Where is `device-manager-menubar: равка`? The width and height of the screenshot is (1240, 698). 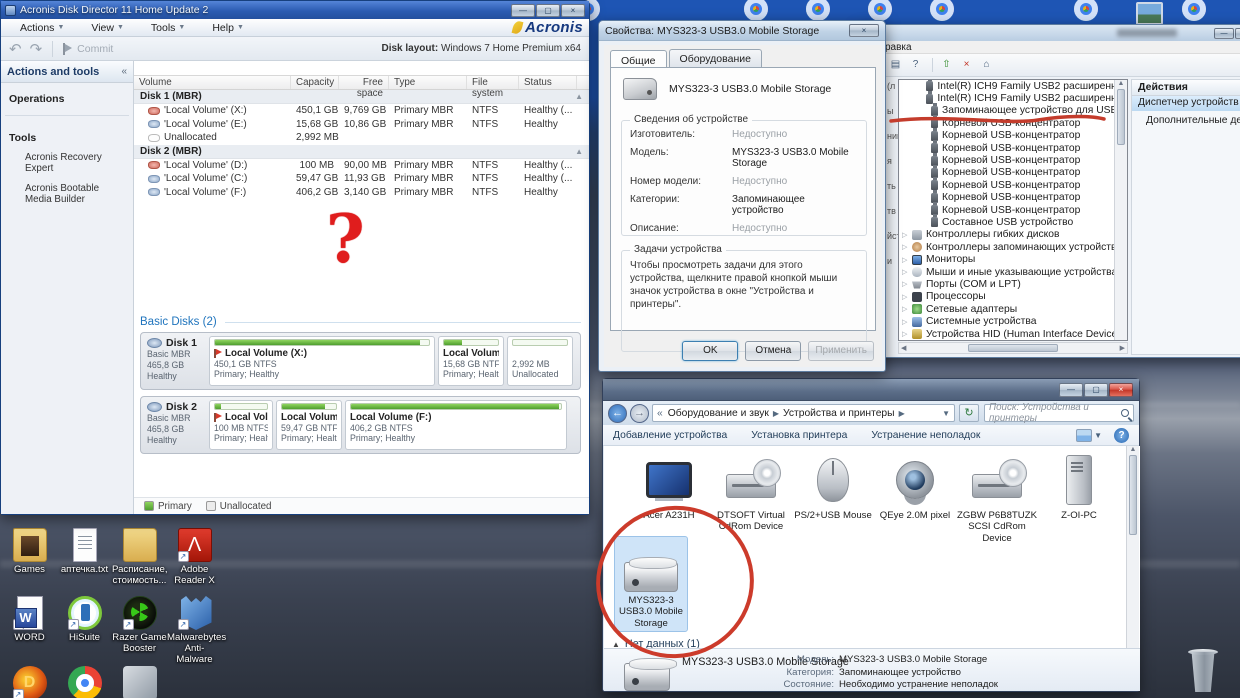
device-manager-menubar: равка is located at coordinates (1049, 47).